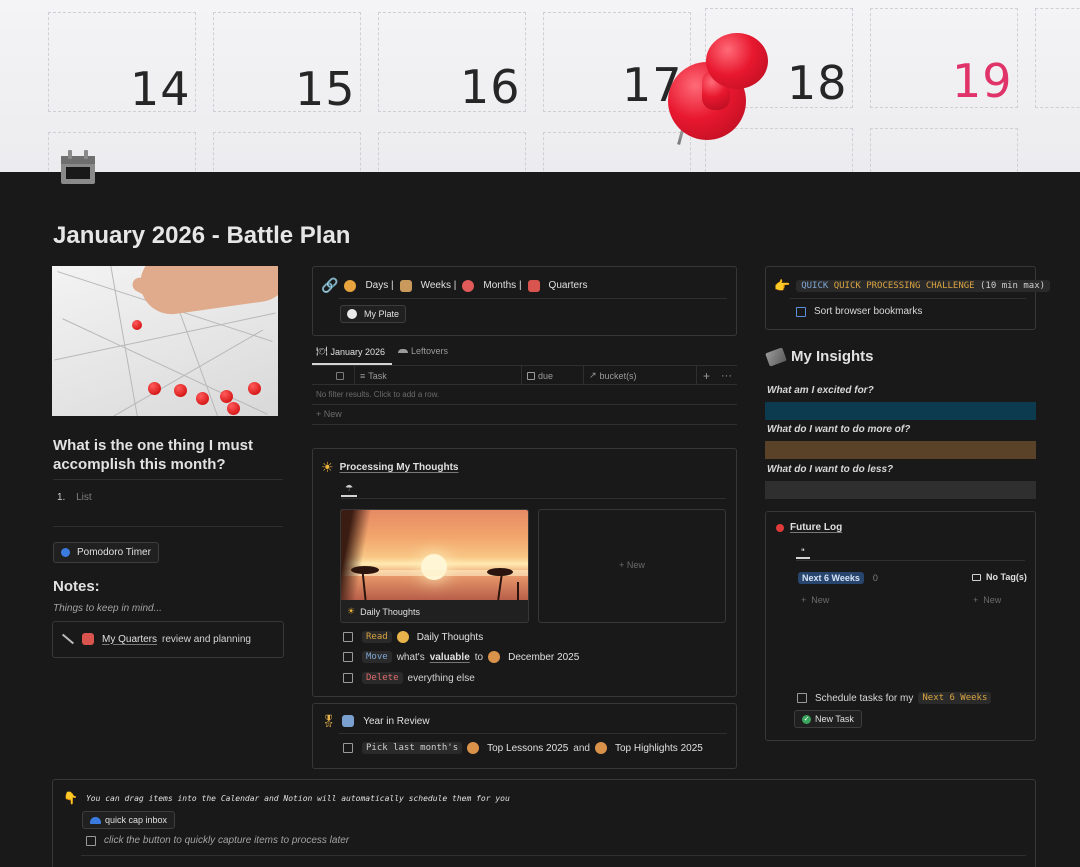 The width and height of the screenshot is (1080, 867). I want to click on empty-state-text: No filter results. Click to add a row., so click(377, 394).